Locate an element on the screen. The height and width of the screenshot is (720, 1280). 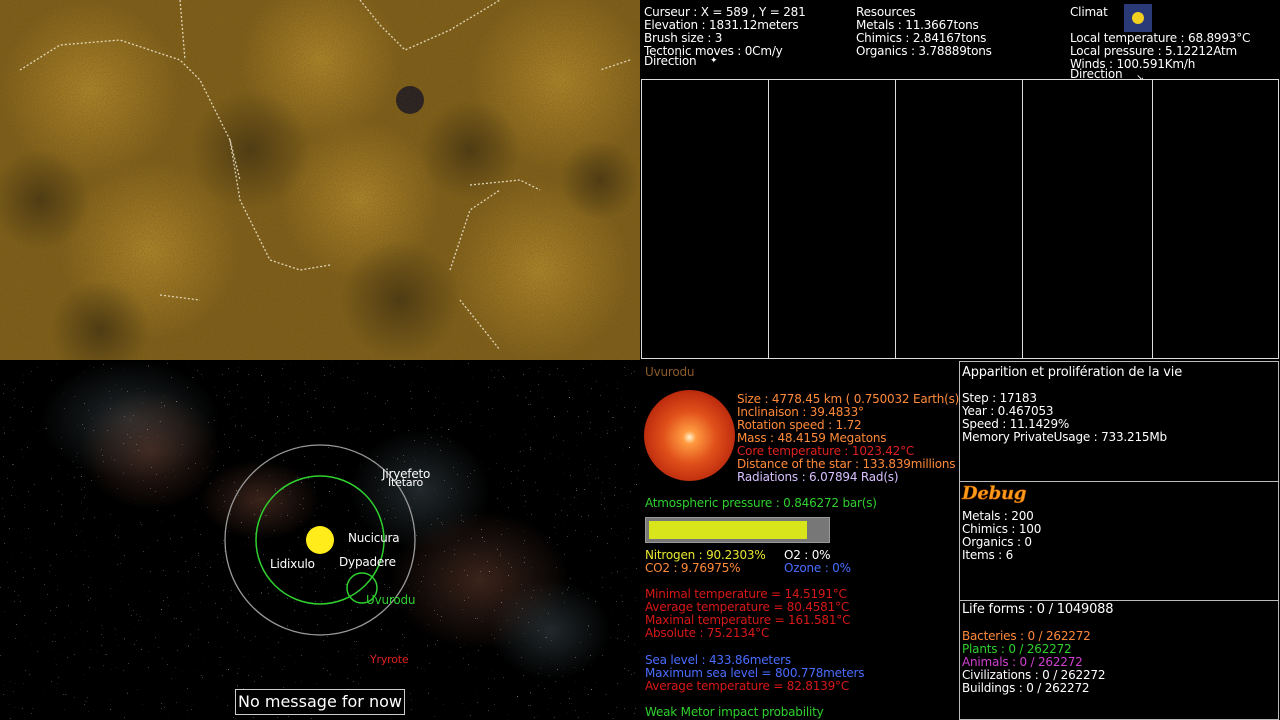
climat-title: Climat is located at coordinates (1089, 12).